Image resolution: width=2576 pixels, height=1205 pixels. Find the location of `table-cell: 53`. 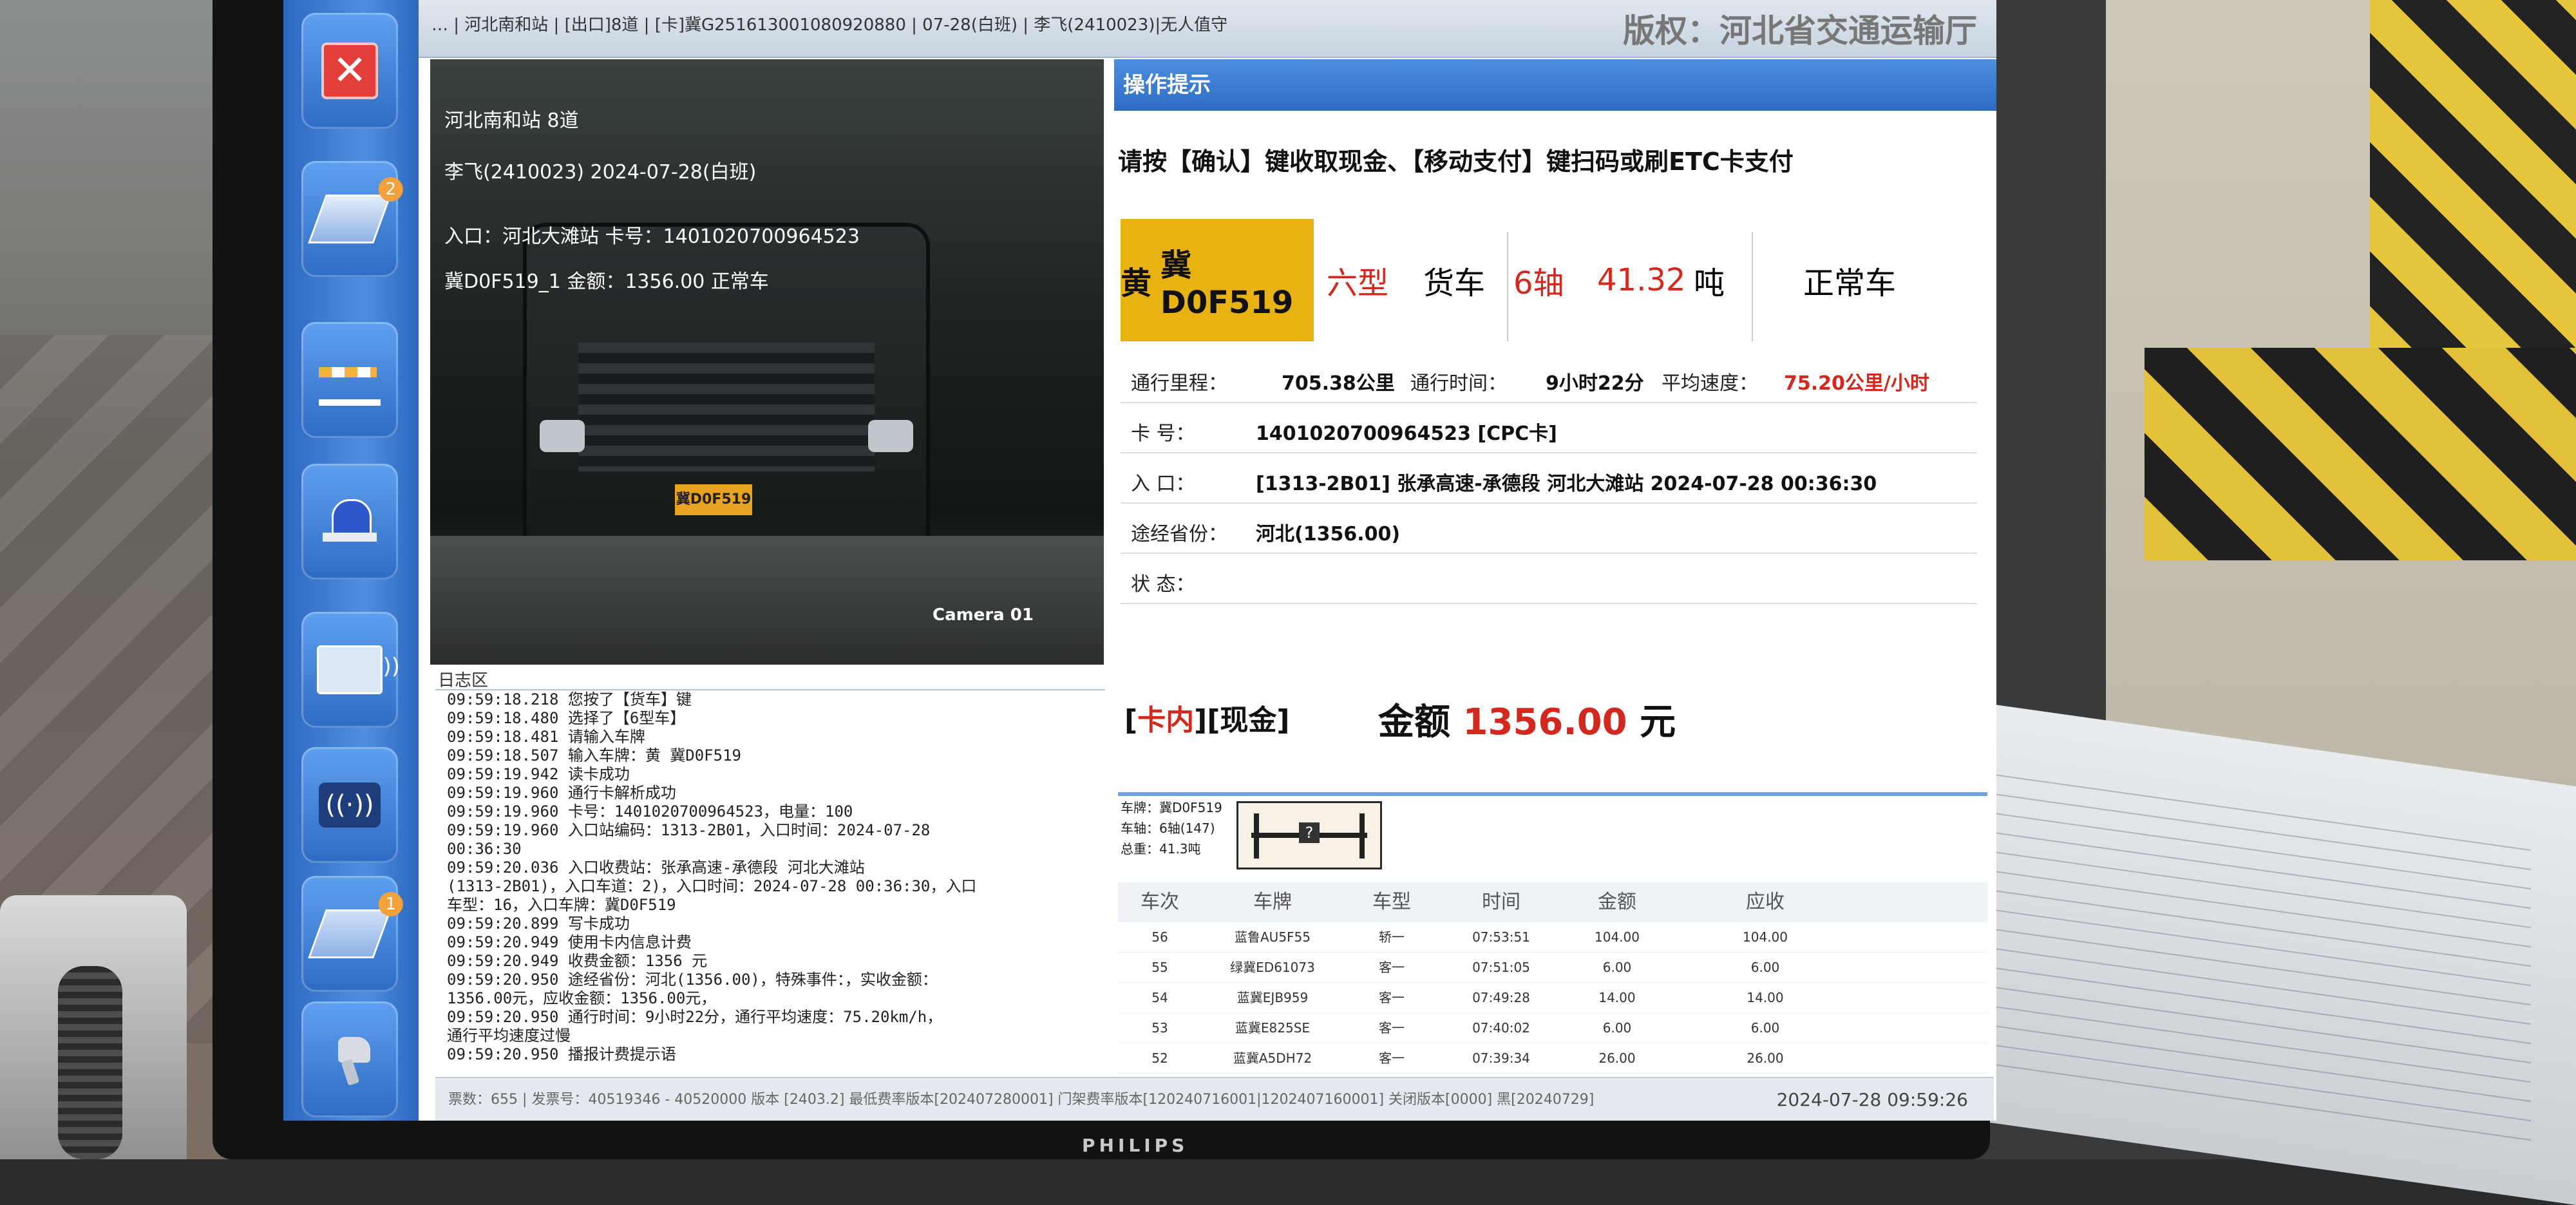

table-cell: 53 is located at coordinates (1159, 1028).